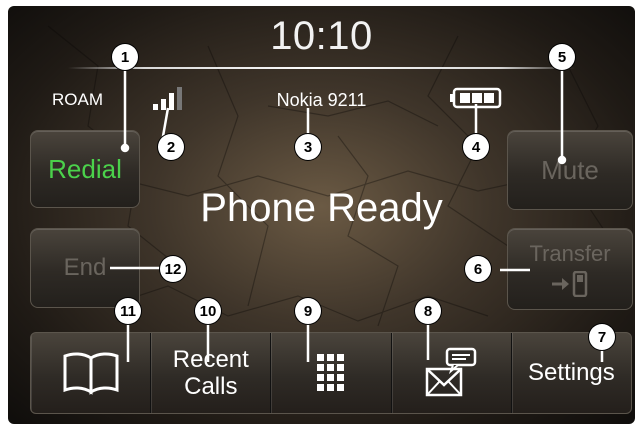 The height and width of the screenshot is (430, 641). Describe the element at coordinates (85, 168) in the screenshot. I see `redial-label: Redial` at that location.